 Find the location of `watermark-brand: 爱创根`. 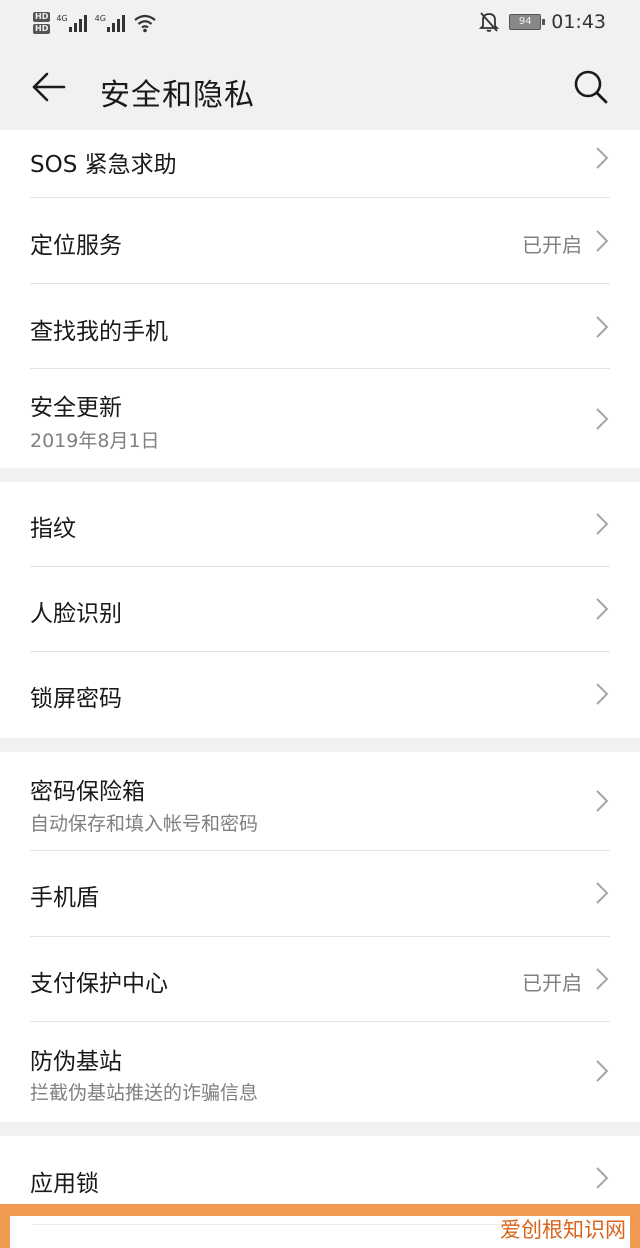

watermark-brand: 爱创根 is located at coordinates (531, 1230).